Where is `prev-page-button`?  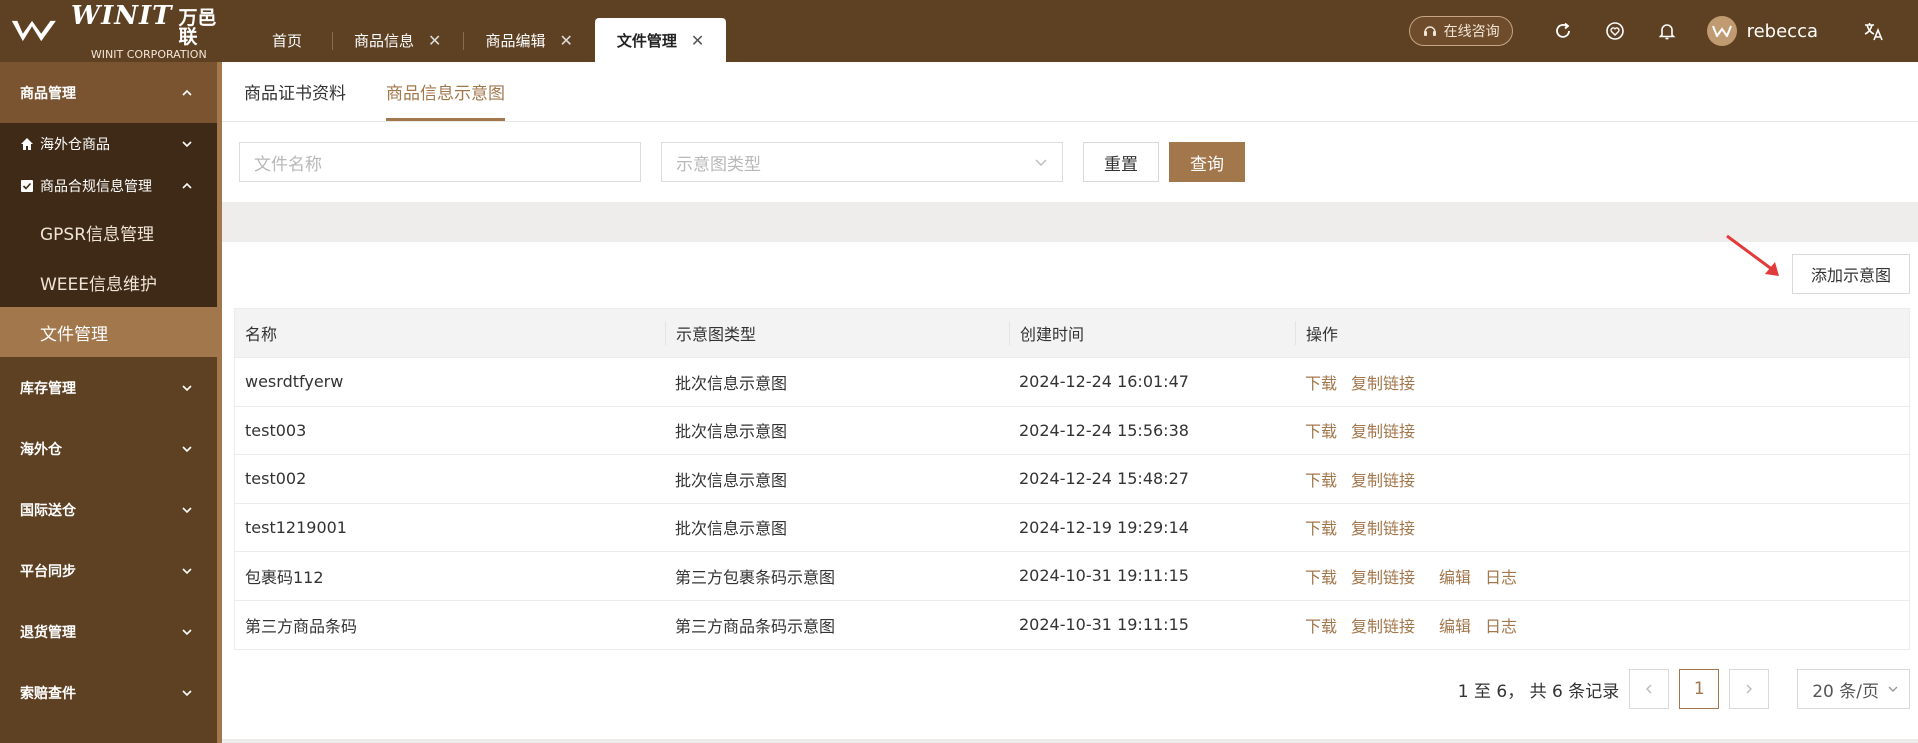
prev-page-button is located at coordinates (1649, 689).